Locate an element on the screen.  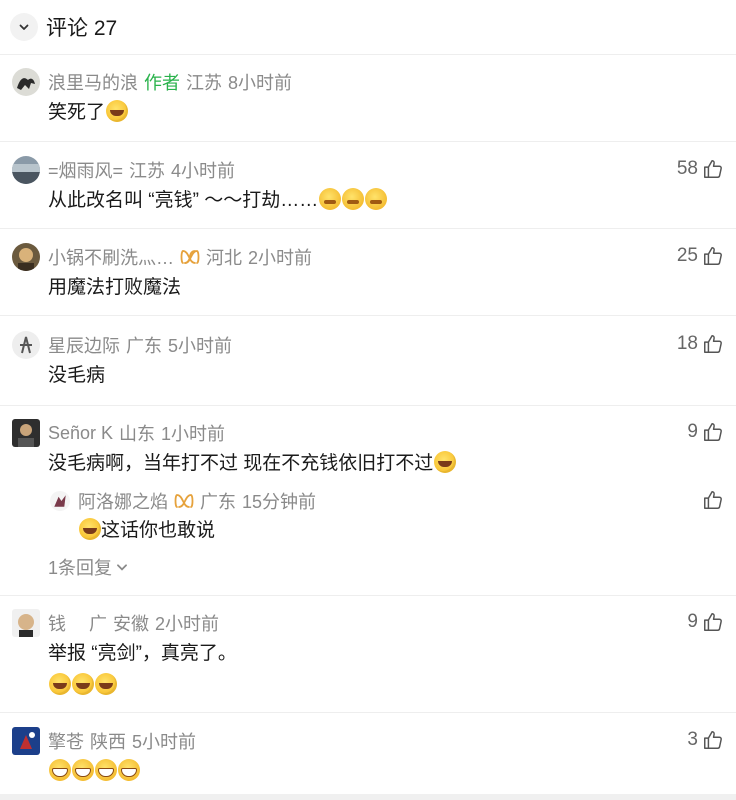
comment-item: 钱 广 安徽 2小时前 9 举报 “亮剑”，真亮了。 is located at coordinates (368, 654).